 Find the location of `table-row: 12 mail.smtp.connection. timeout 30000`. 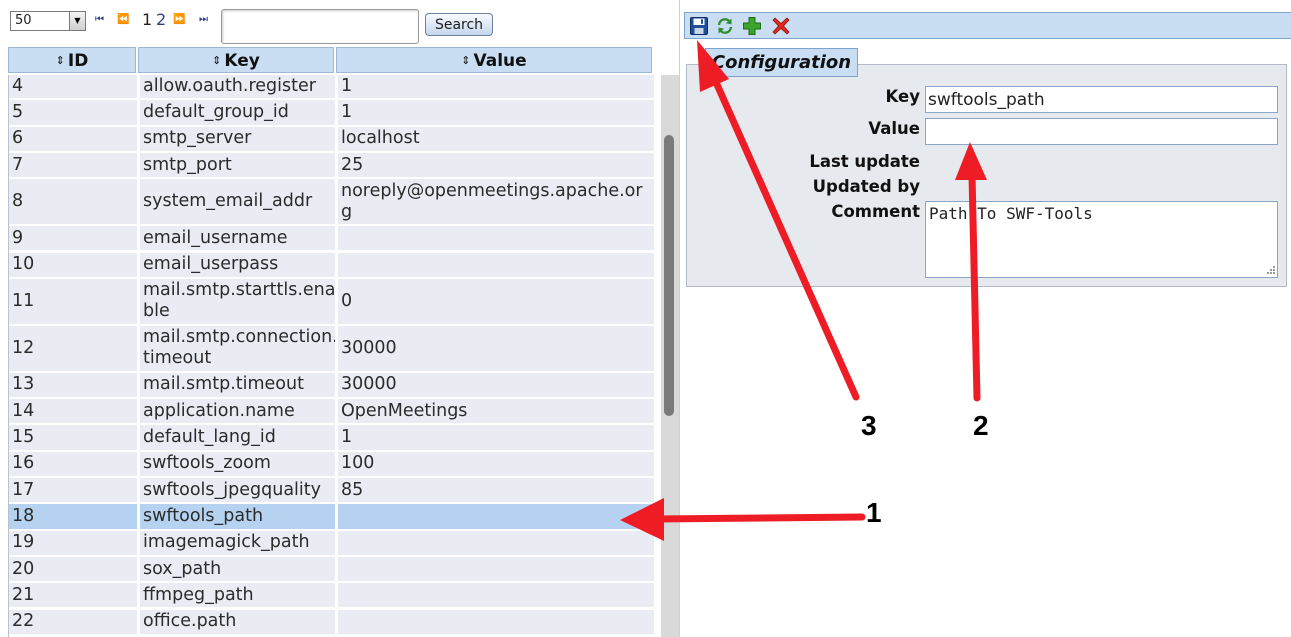

table-row: 12 mail.smtp.connection. timeout 30000 is located at coordinates (331, 349).